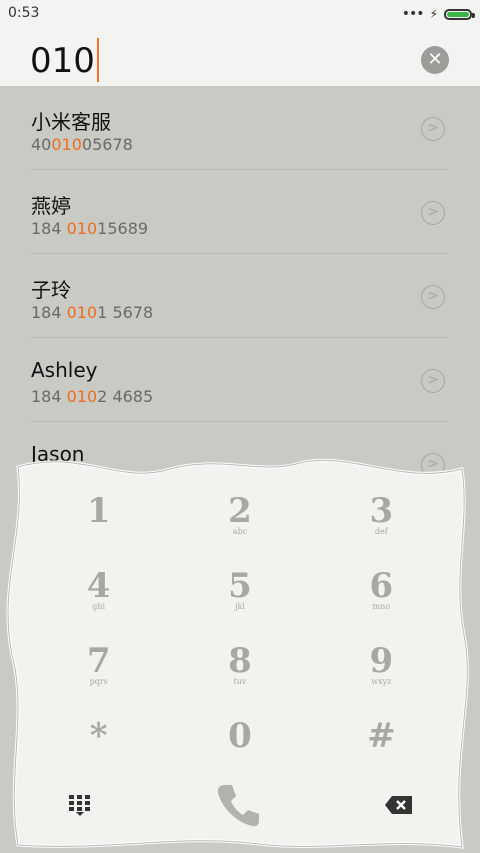 This screenshot has width=480, height=853. Describe the element at coordinates (60, 807) in the screenshot. I see `toggle-dialpad-button` at that location.